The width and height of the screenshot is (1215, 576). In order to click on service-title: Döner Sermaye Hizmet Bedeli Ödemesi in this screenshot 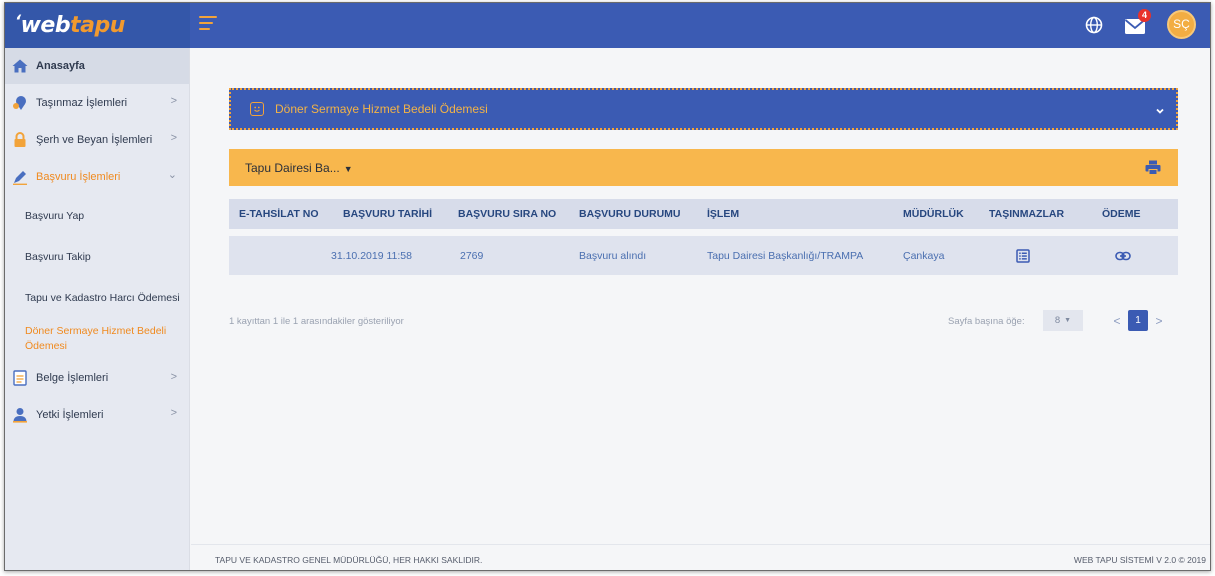, I will do `click(381, 109)`.